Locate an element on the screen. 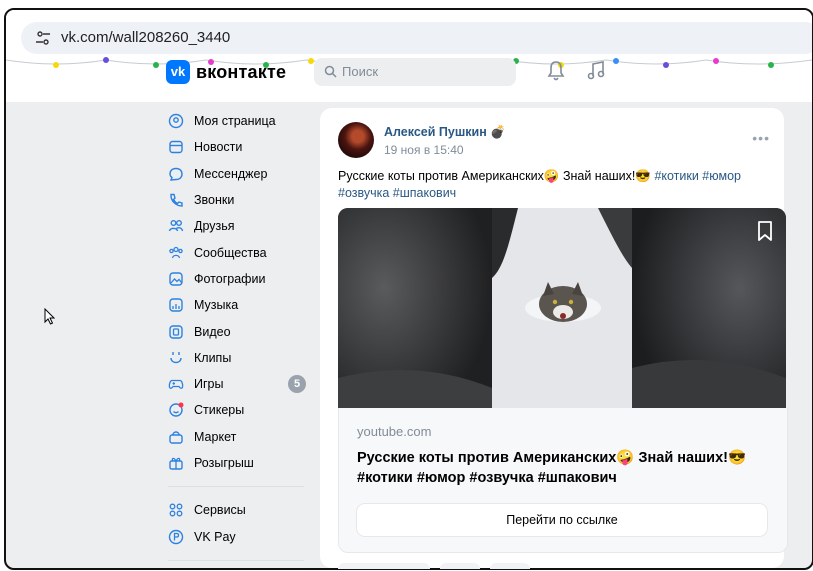 The image size is (813, 571). address-bar-area: vk.com/wall208260_3440 is located at coordinates (409, 33).